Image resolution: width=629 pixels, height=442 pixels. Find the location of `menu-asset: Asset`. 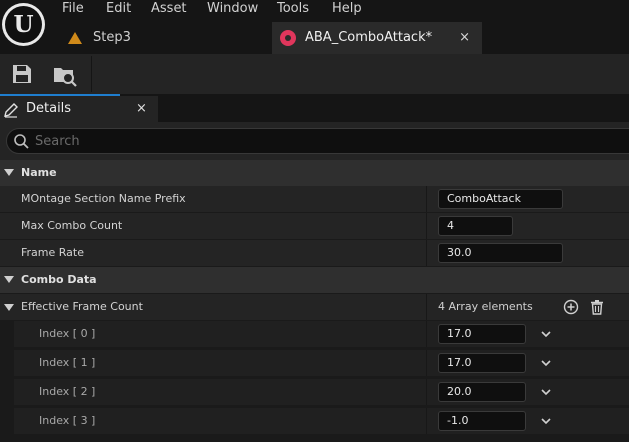

menu-asset: Asset is located at coordinates (169, 9).